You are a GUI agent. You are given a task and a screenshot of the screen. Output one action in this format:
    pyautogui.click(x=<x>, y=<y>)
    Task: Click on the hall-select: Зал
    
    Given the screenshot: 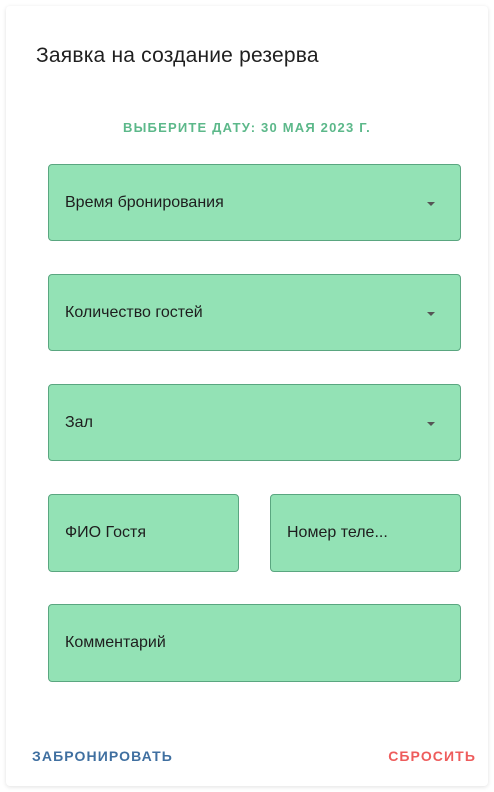 What is the action you would take?
    pyautogui.click(x=254, y=422)
    